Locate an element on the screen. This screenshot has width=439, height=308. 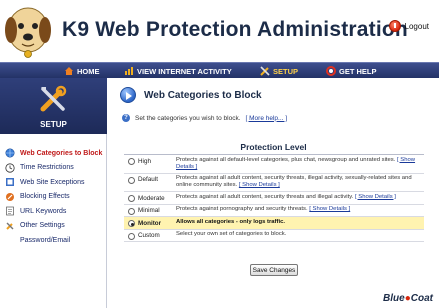
logout-button: Logout is located at coordinates (408, 26).